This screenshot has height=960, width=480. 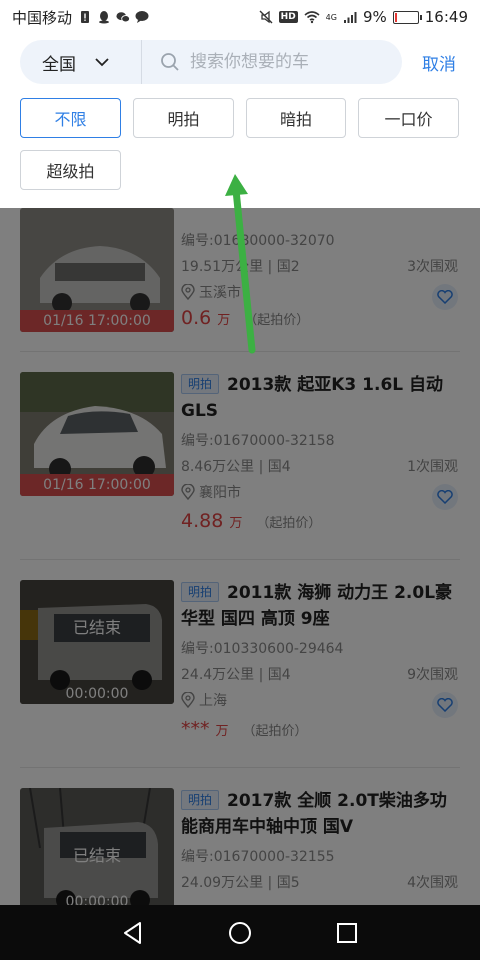 What do you see at coordinates (183, 118) in the screenshot?
I see `filter-chip-open-auction: 明拍` at bounding box center [183, 118].